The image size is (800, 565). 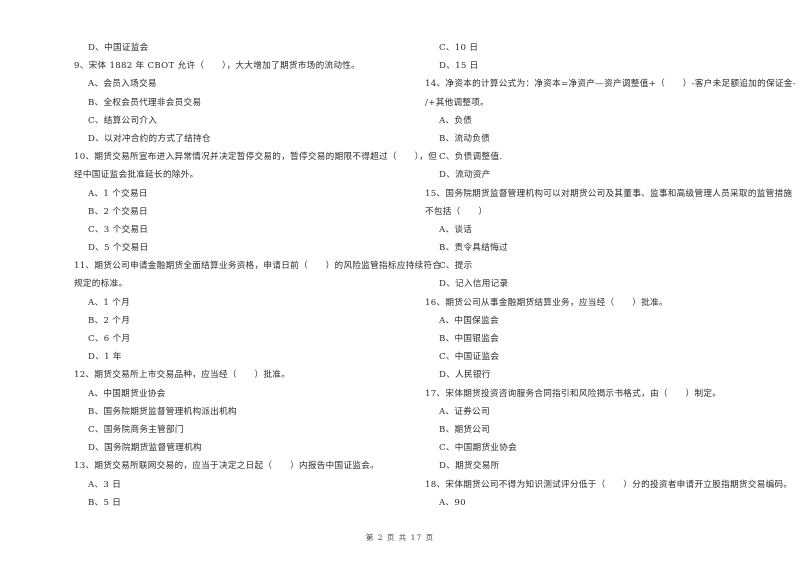 What do you see at coordinates (136, 429) in the screenshot?
I see `answer-option: C、国务院商务主管部门` at bounding box center [136, 429].